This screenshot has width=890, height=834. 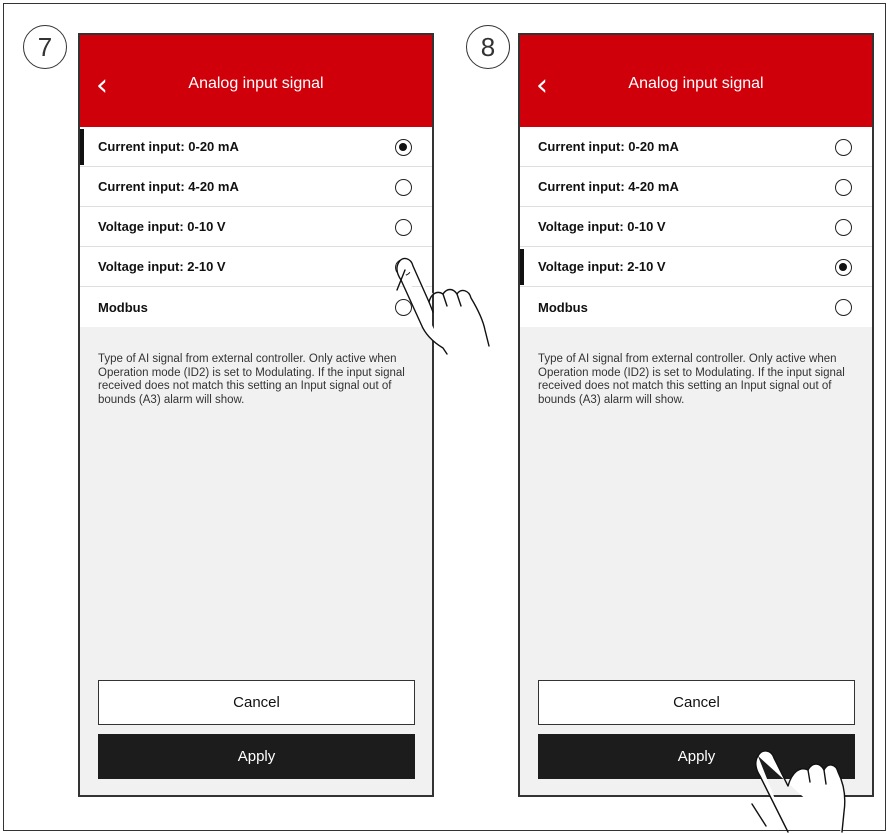 What do you see at coordinates (45, 47) in the screenshot?
I see `step-number-7: 7` at bounding box center [45, 47].